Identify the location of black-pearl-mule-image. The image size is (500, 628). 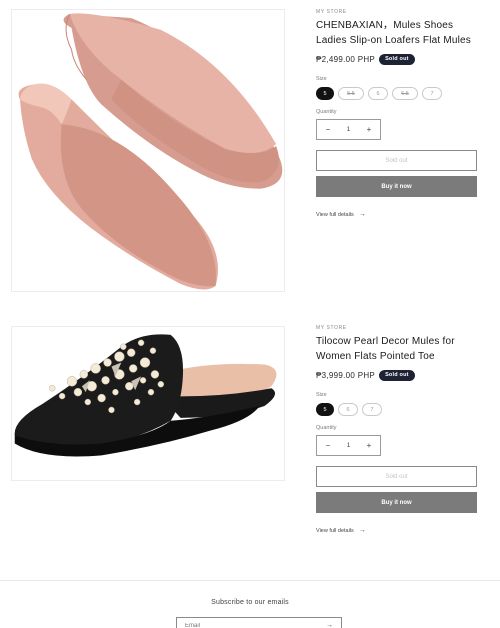
(145, 395).